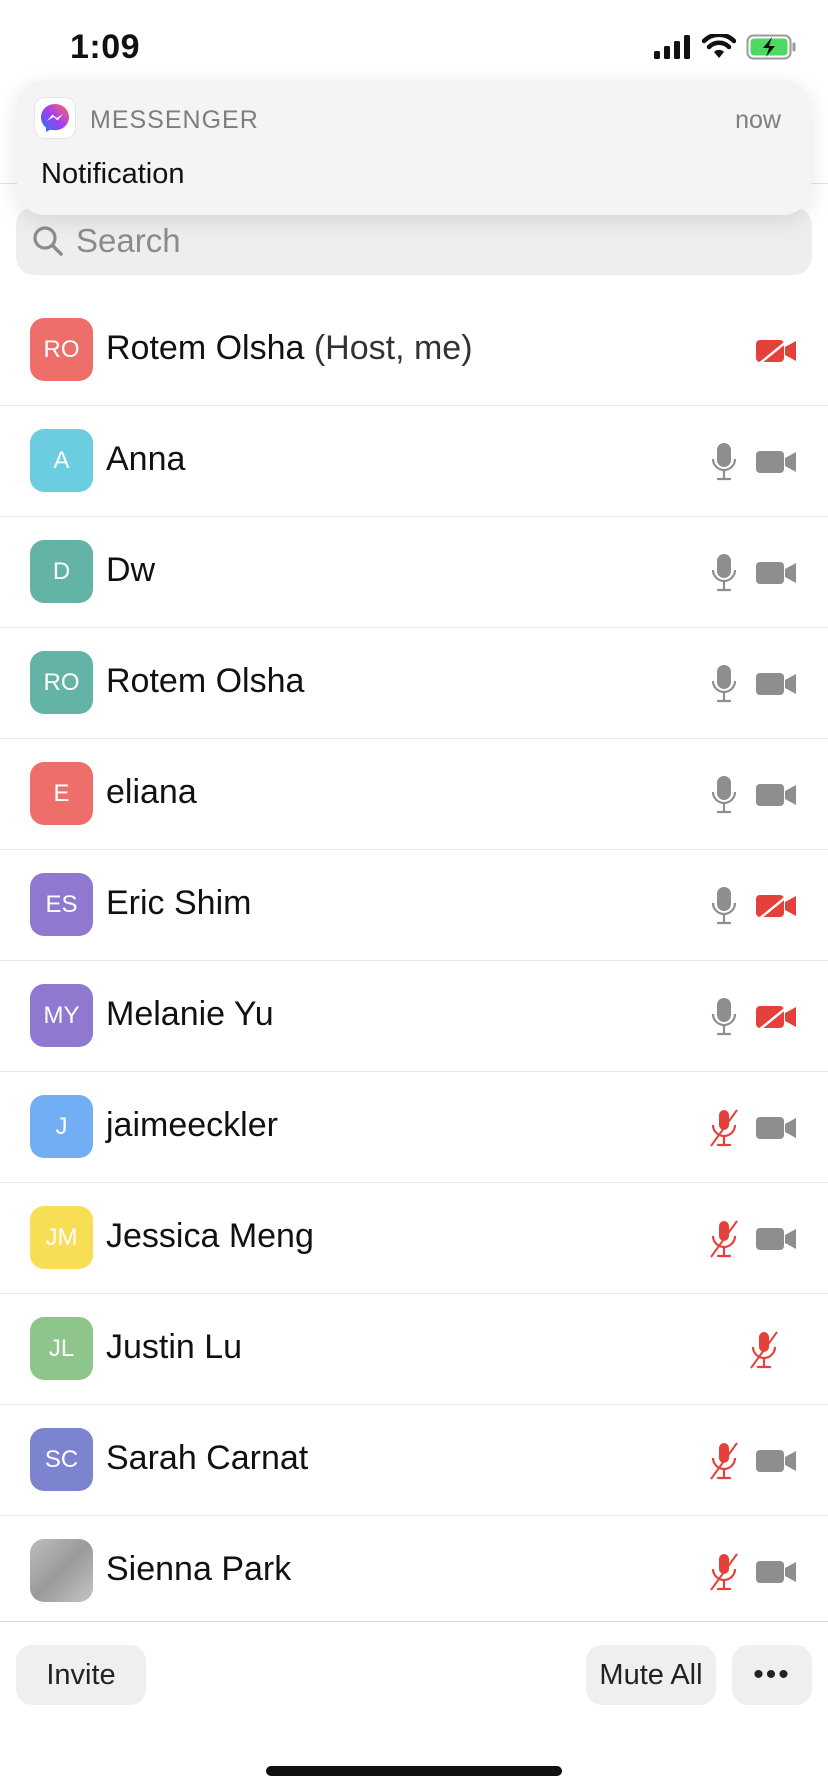 This screenshot has height=1792, width=828. I want to click on mute-all-button: Mute All, so click(651, 1675).